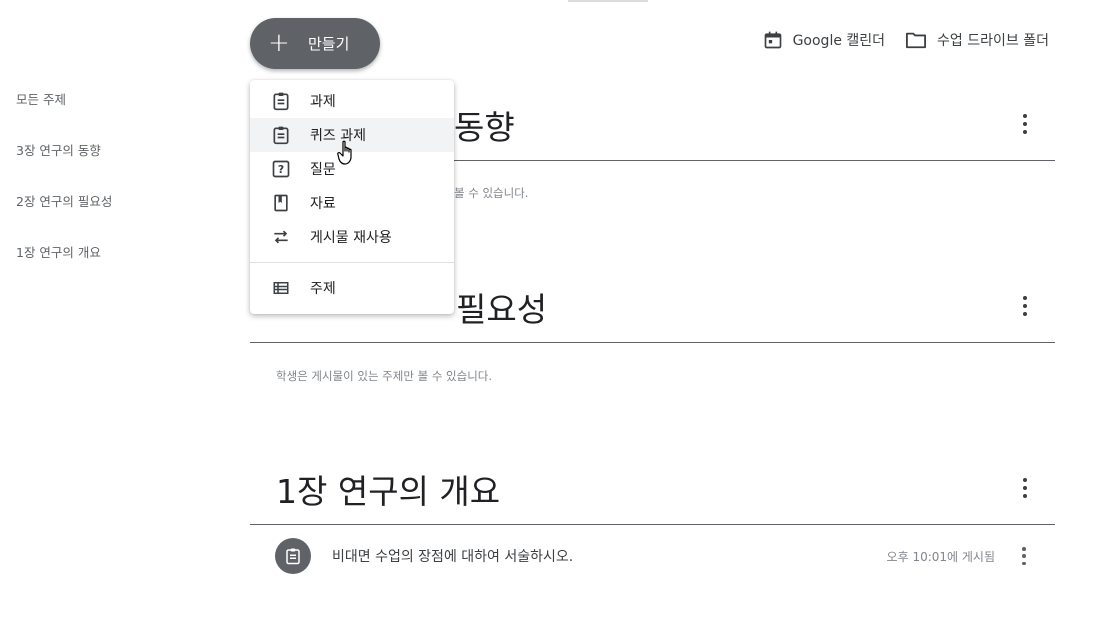 The height and width of the screenshot is (624, 1095). What do you see at coordinates (388, 491) in the screenshot?
I see `topic-title: 1장 연구의 개요` at bounding box center [388, 491].